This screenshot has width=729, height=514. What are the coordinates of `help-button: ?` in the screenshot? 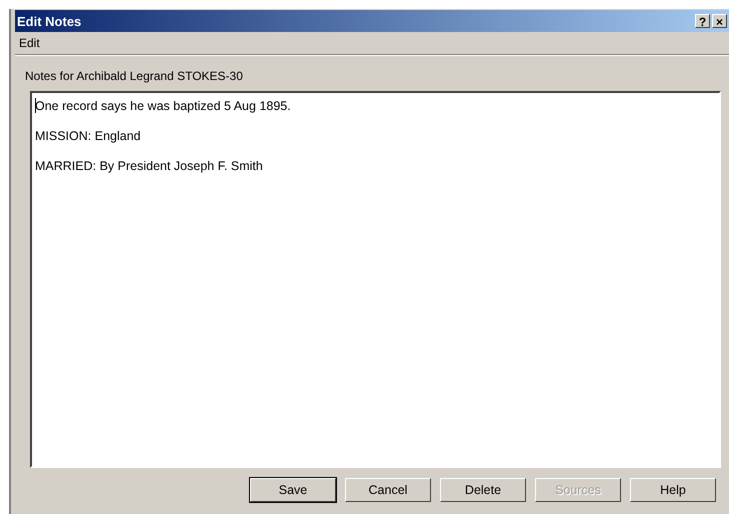 It's located at (702, 21).